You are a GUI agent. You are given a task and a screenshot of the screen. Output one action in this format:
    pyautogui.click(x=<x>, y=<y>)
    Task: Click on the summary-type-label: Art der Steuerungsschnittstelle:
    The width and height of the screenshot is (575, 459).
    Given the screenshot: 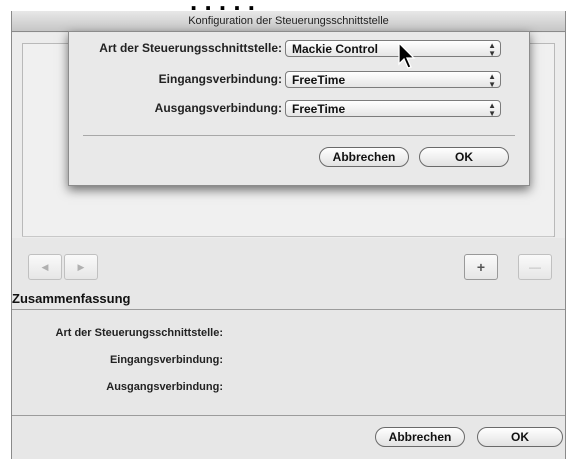 What is the action you would take?
    pyautogui.click(x=139, y=333)
    